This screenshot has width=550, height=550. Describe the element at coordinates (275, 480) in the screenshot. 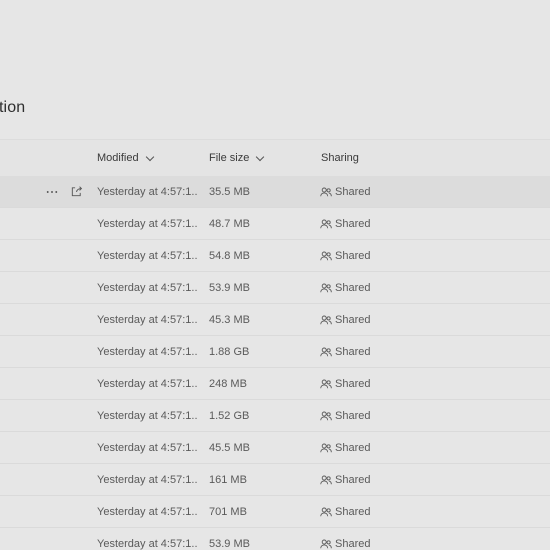

I see `table-row: Yesterday at 4:57:1... 161 MB Shared` at that location.